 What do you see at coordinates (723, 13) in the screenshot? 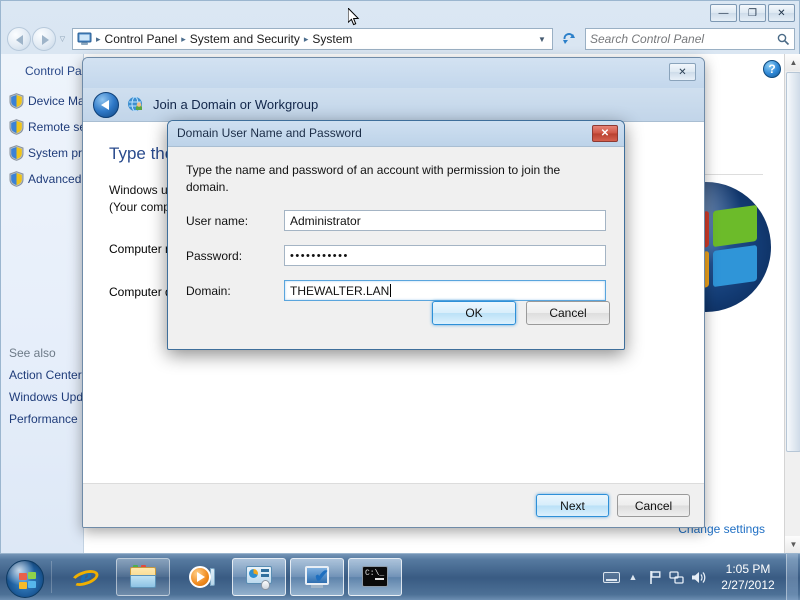
I see `minimize-button: —` at bounding box center [723, 13].